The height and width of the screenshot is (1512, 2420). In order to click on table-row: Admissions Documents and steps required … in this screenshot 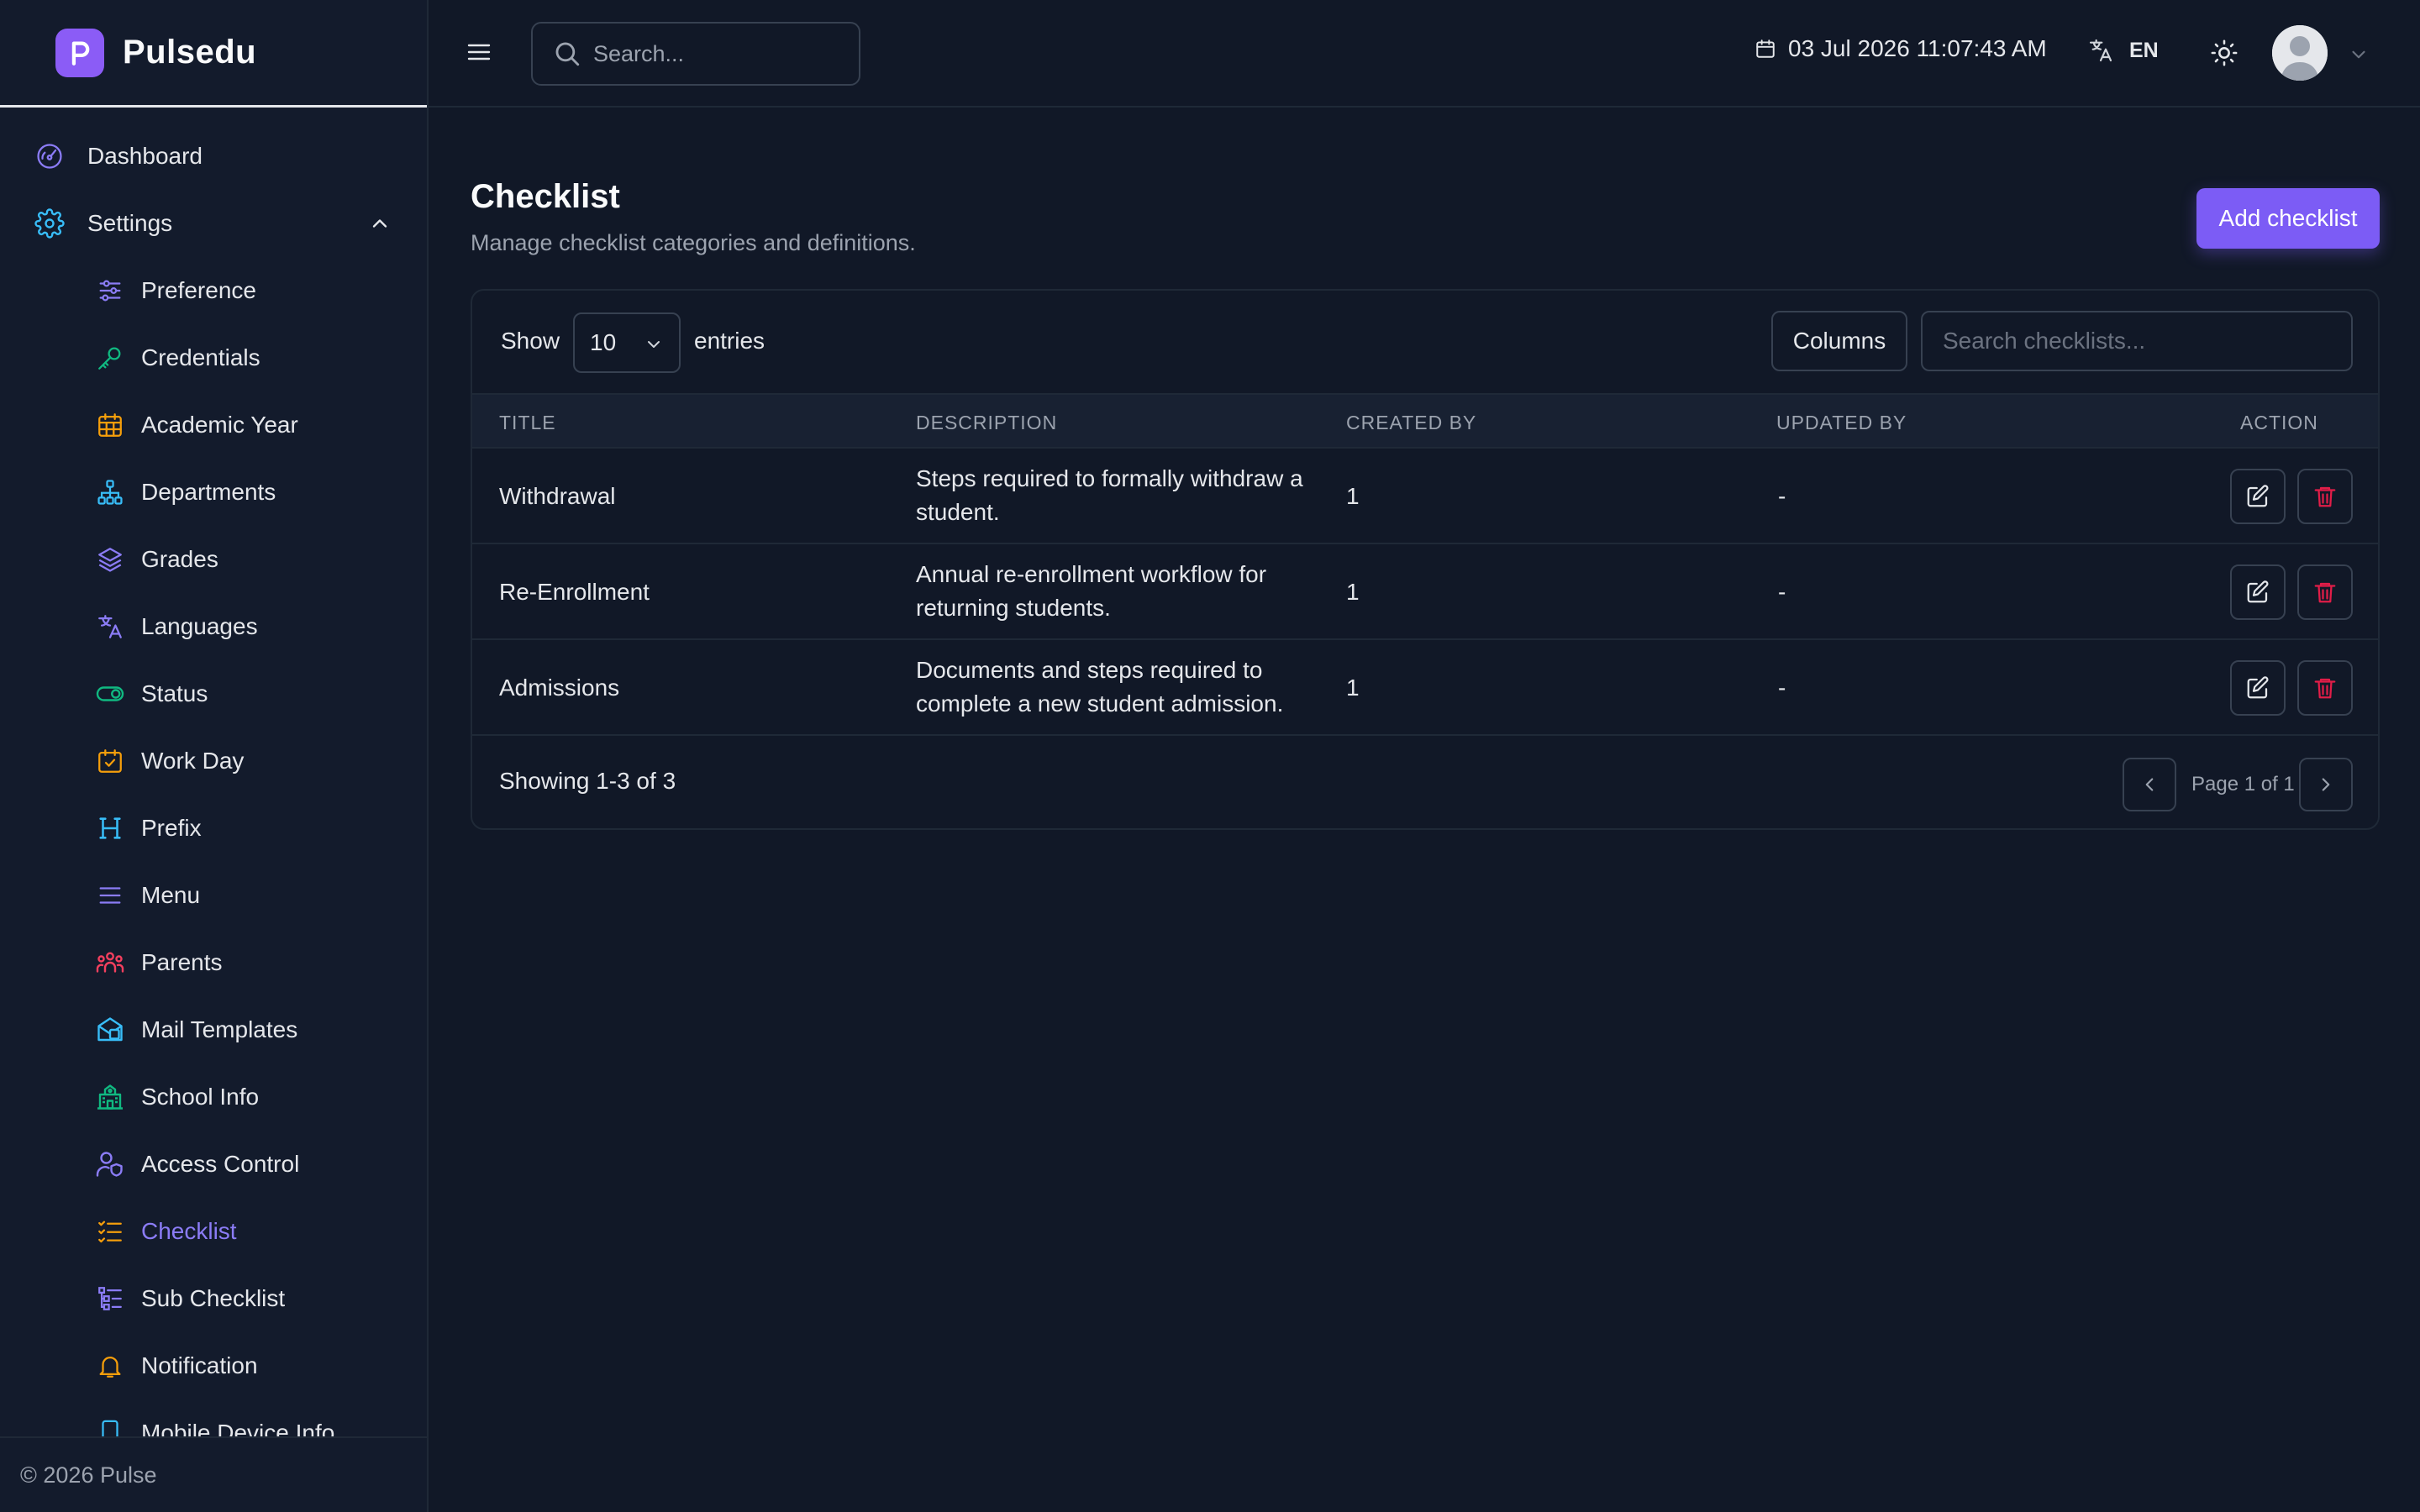, I will do `click(1425, 688)`.